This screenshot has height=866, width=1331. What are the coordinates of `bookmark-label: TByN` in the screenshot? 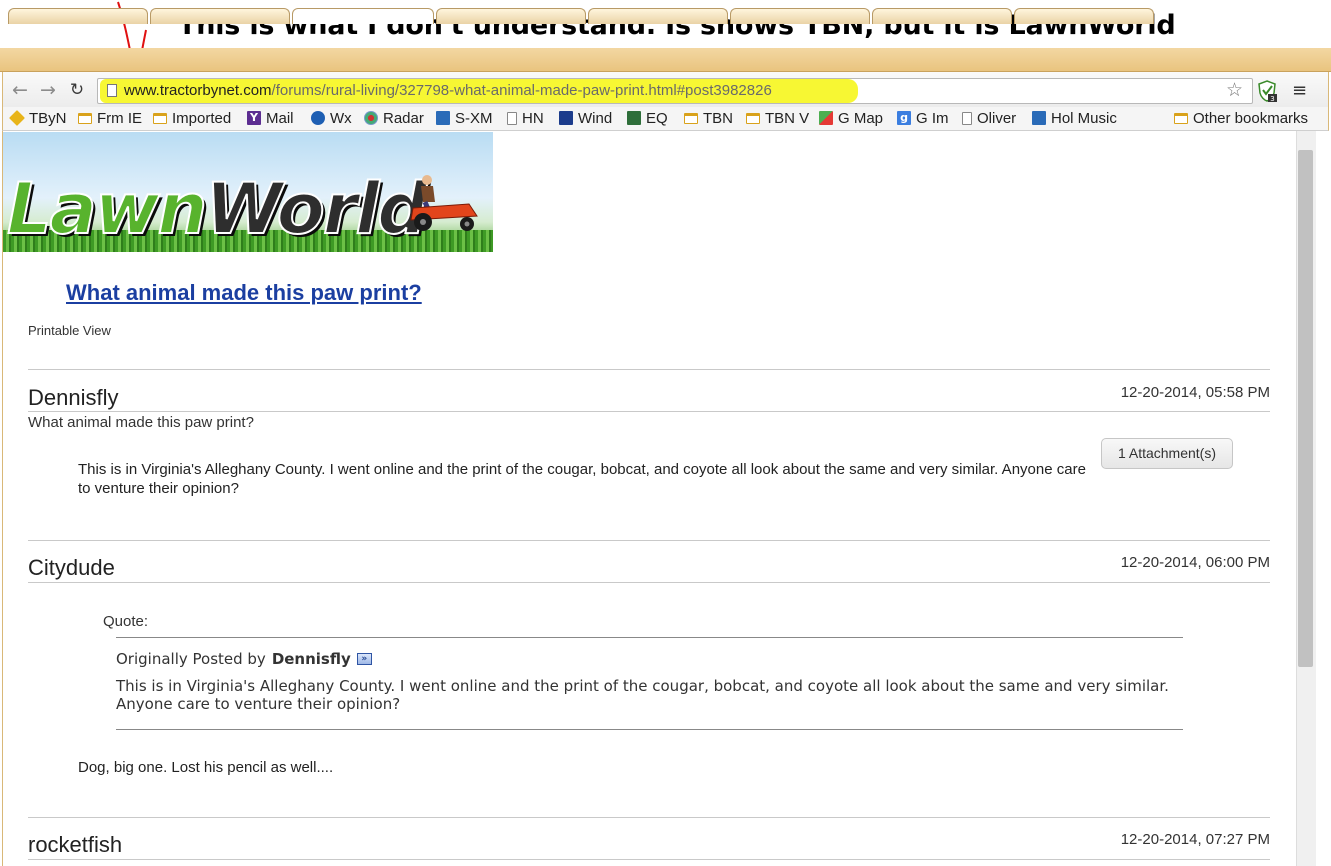 It's located at (48, 118).